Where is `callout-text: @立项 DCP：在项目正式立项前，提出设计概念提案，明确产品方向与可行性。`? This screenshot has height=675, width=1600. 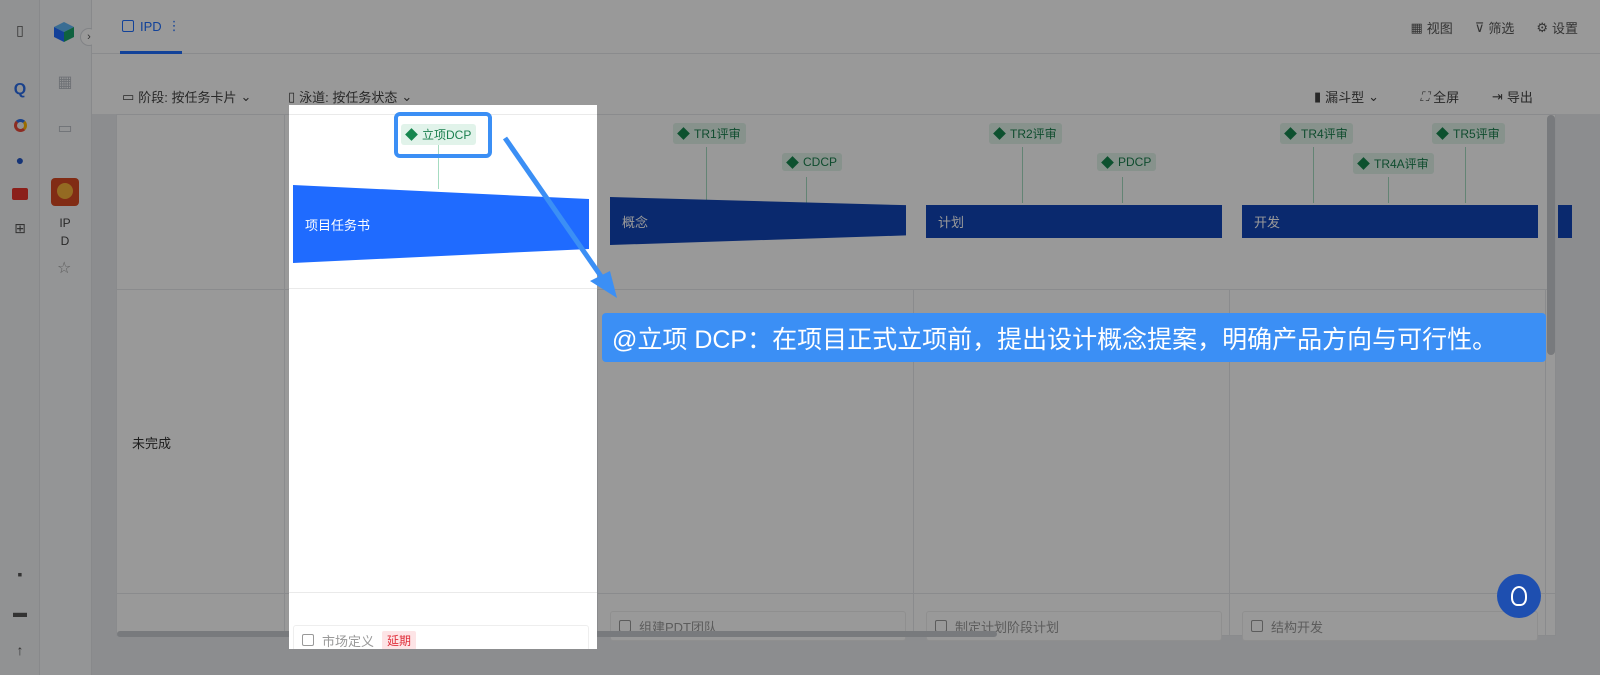
callout-text: @立项 DCP：在项目正式立项前，提出设计概念提案，明确产品方向与可行性。 is located at coordinates (1055, 339).